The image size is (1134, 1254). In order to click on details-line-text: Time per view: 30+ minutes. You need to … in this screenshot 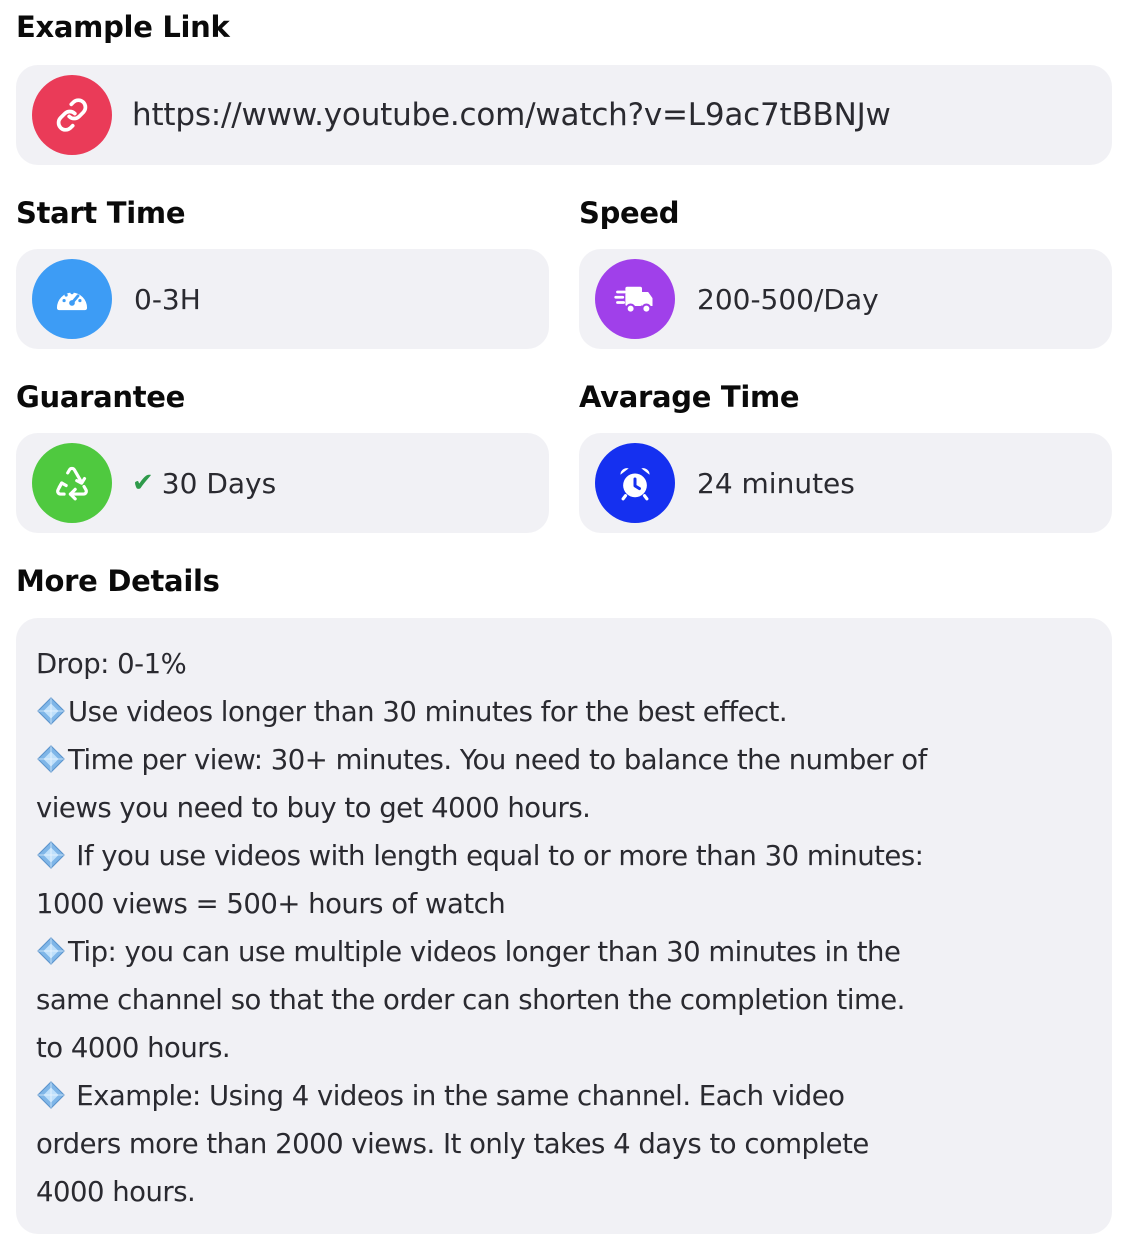, I will do `click(497, 760)`.